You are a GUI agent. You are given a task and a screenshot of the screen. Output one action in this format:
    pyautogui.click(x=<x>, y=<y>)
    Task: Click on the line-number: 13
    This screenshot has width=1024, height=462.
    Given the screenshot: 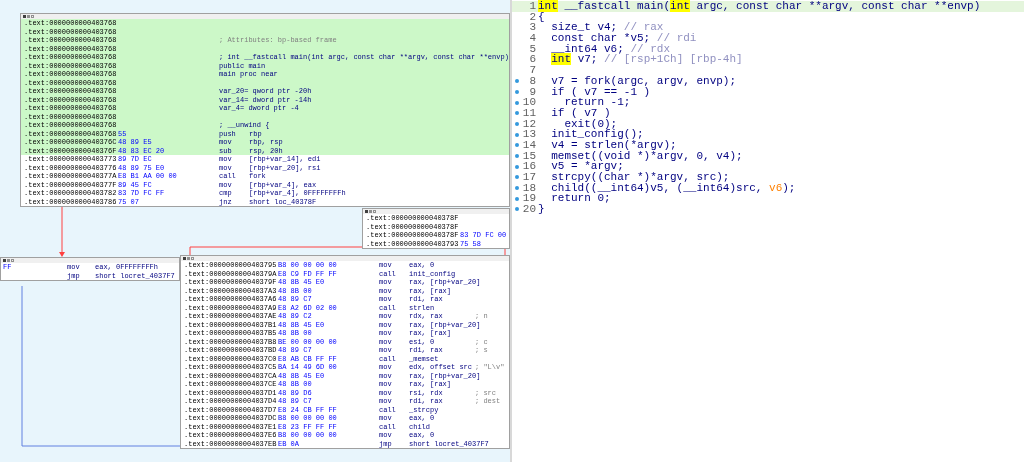 What is the action you would take?
    pyautogui.click(x=529, y=134)
    